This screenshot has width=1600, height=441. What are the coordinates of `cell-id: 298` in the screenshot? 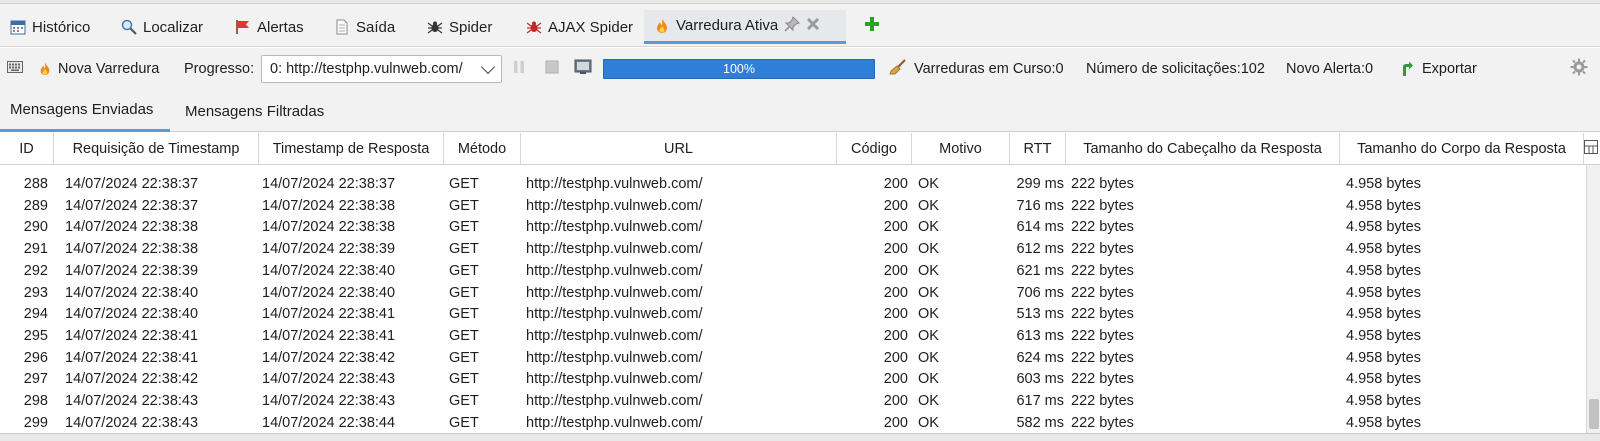 It's located at (35, 401).